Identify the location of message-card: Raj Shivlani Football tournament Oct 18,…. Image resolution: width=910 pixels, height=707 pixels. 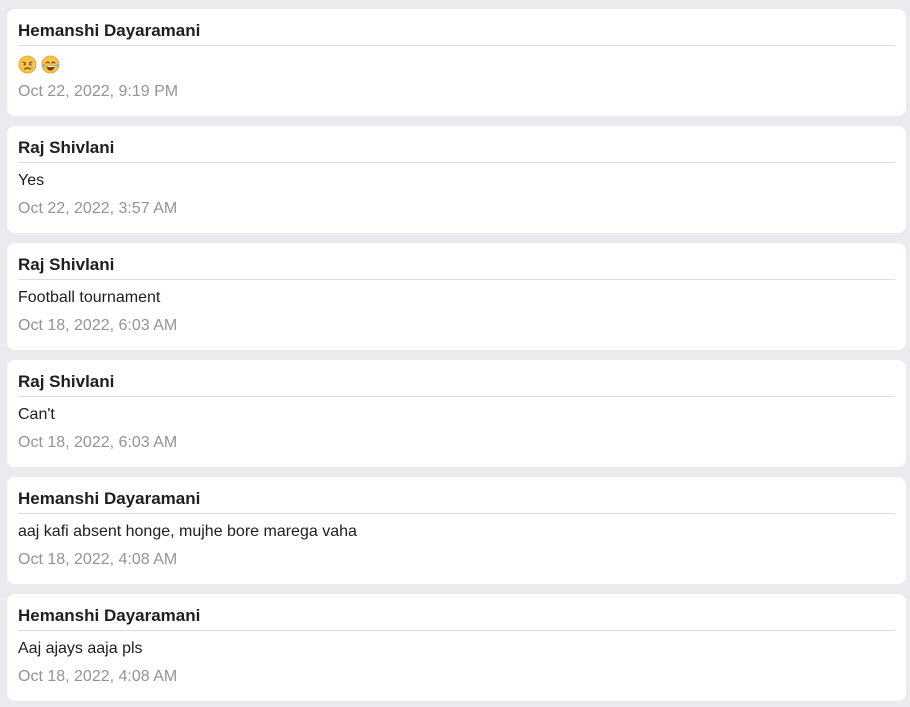
(456, 296).